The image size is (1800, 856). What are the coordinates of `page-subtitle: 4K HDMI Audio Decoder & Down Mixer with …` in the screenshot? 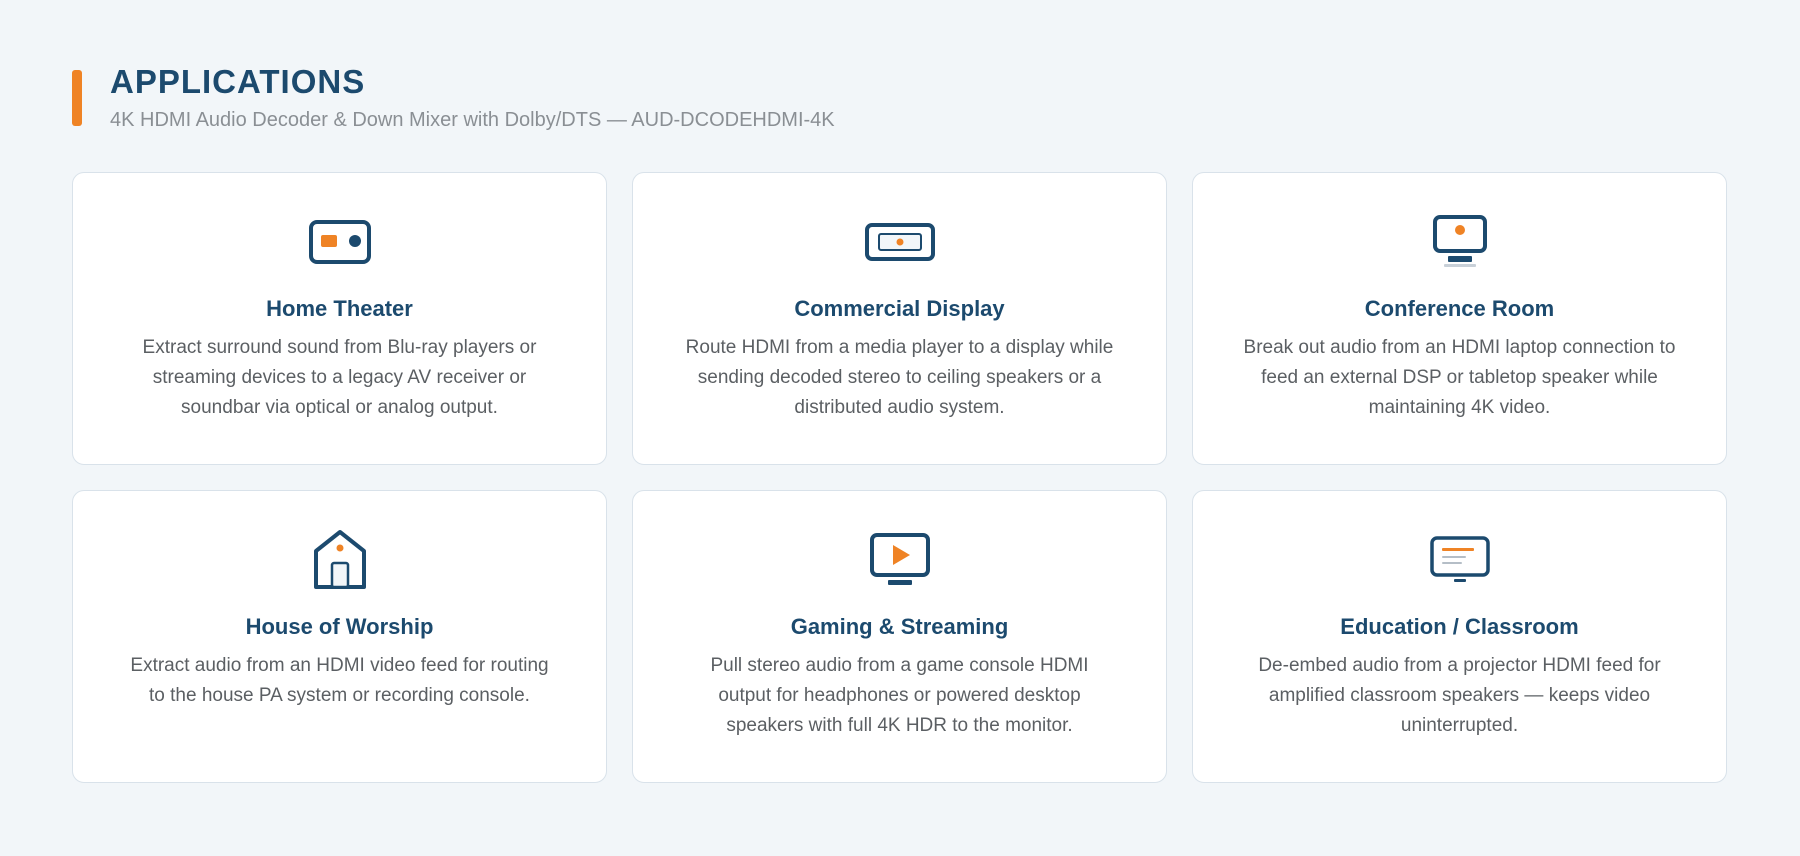 It's located at (472, 120).